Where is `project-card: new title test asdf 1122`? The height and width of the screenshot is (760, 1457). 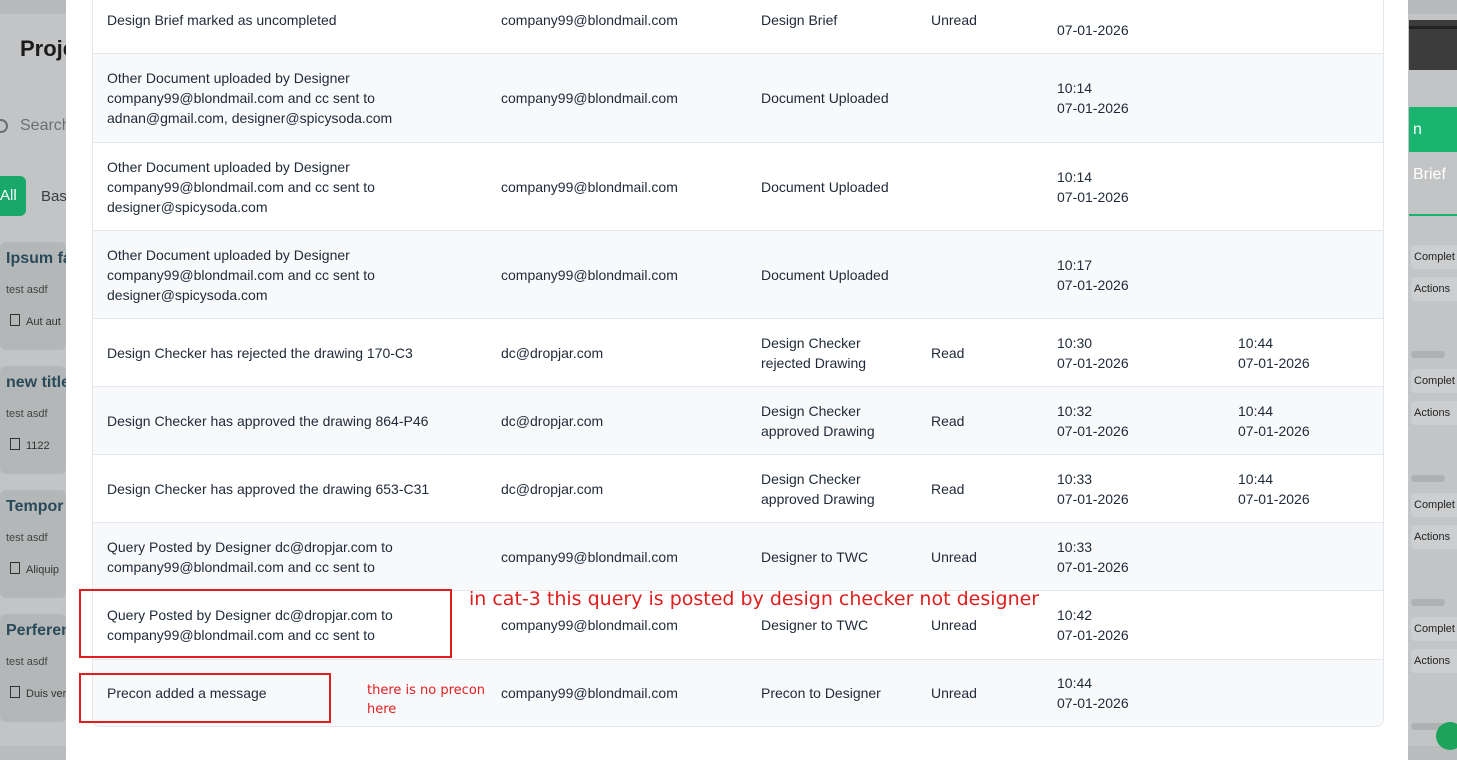 project-card: new title test asdf 1122 is located at coordinates (35, 420).